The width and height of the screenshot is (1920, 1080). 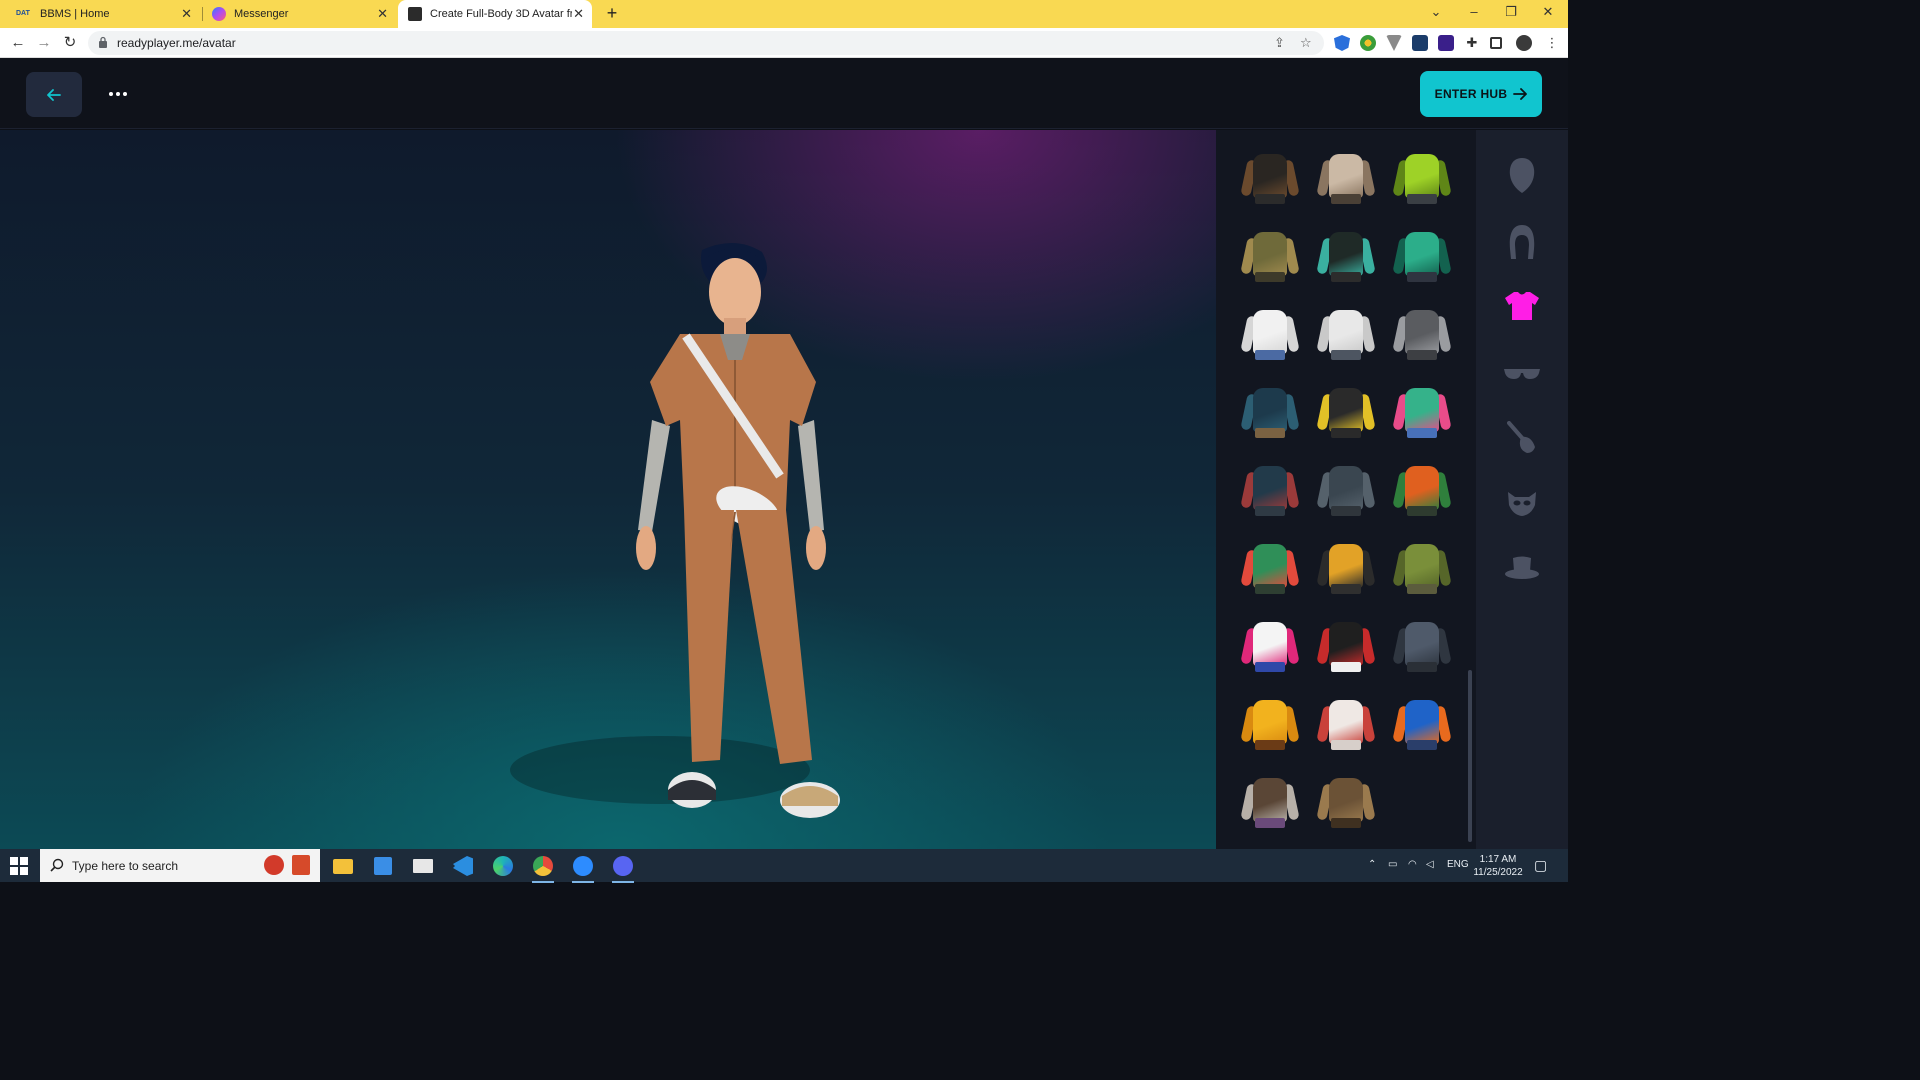 I want to click on tab-title: Messenger, so click(x=261, y=14).